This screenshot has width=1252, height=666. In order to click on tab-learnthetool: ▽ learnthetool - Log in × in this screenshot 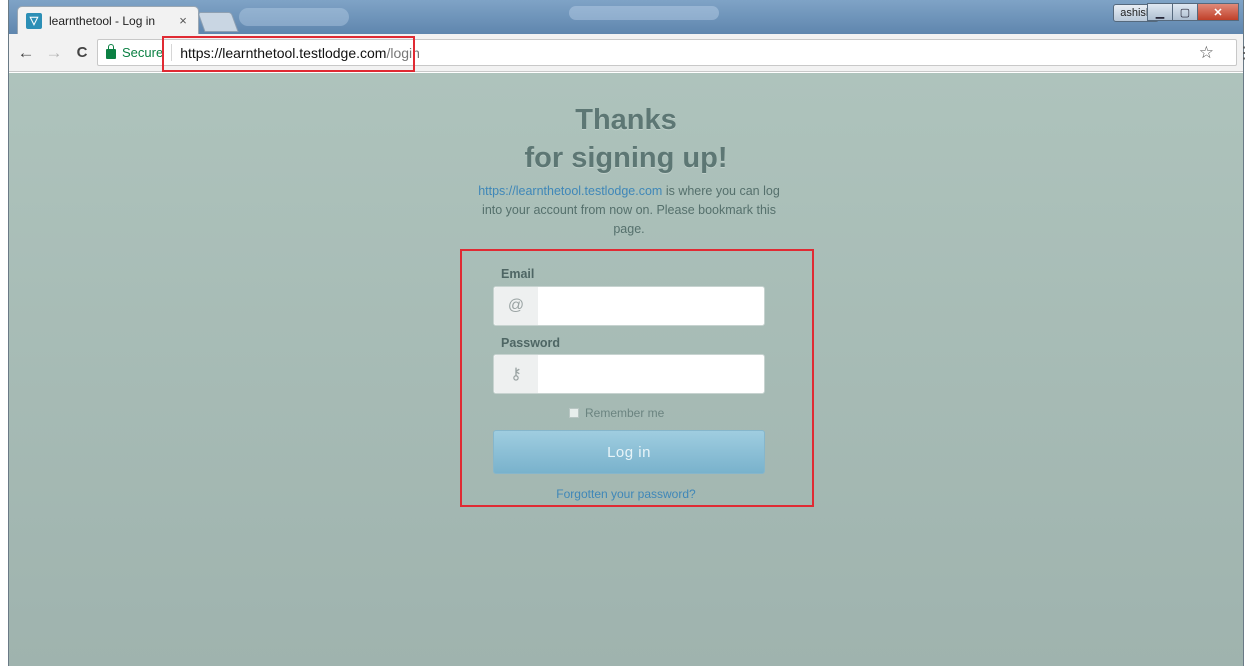, I will do `click(108, 20)`.